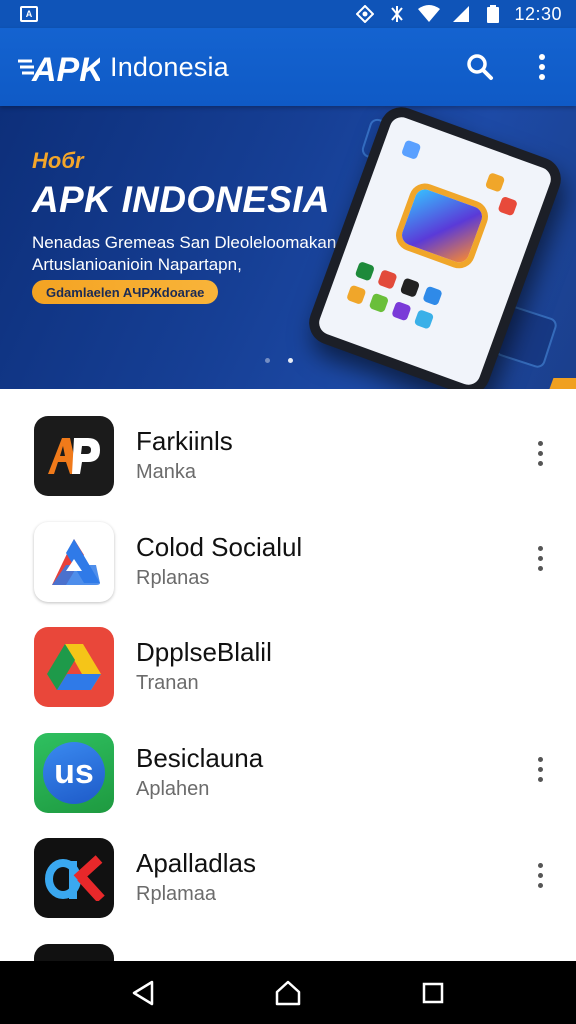 This screenshot has width=576, height=1024. Describe the element at coordinates (74, 667) in the screenshot. I see `drive-triangle-red-icon` at that location.